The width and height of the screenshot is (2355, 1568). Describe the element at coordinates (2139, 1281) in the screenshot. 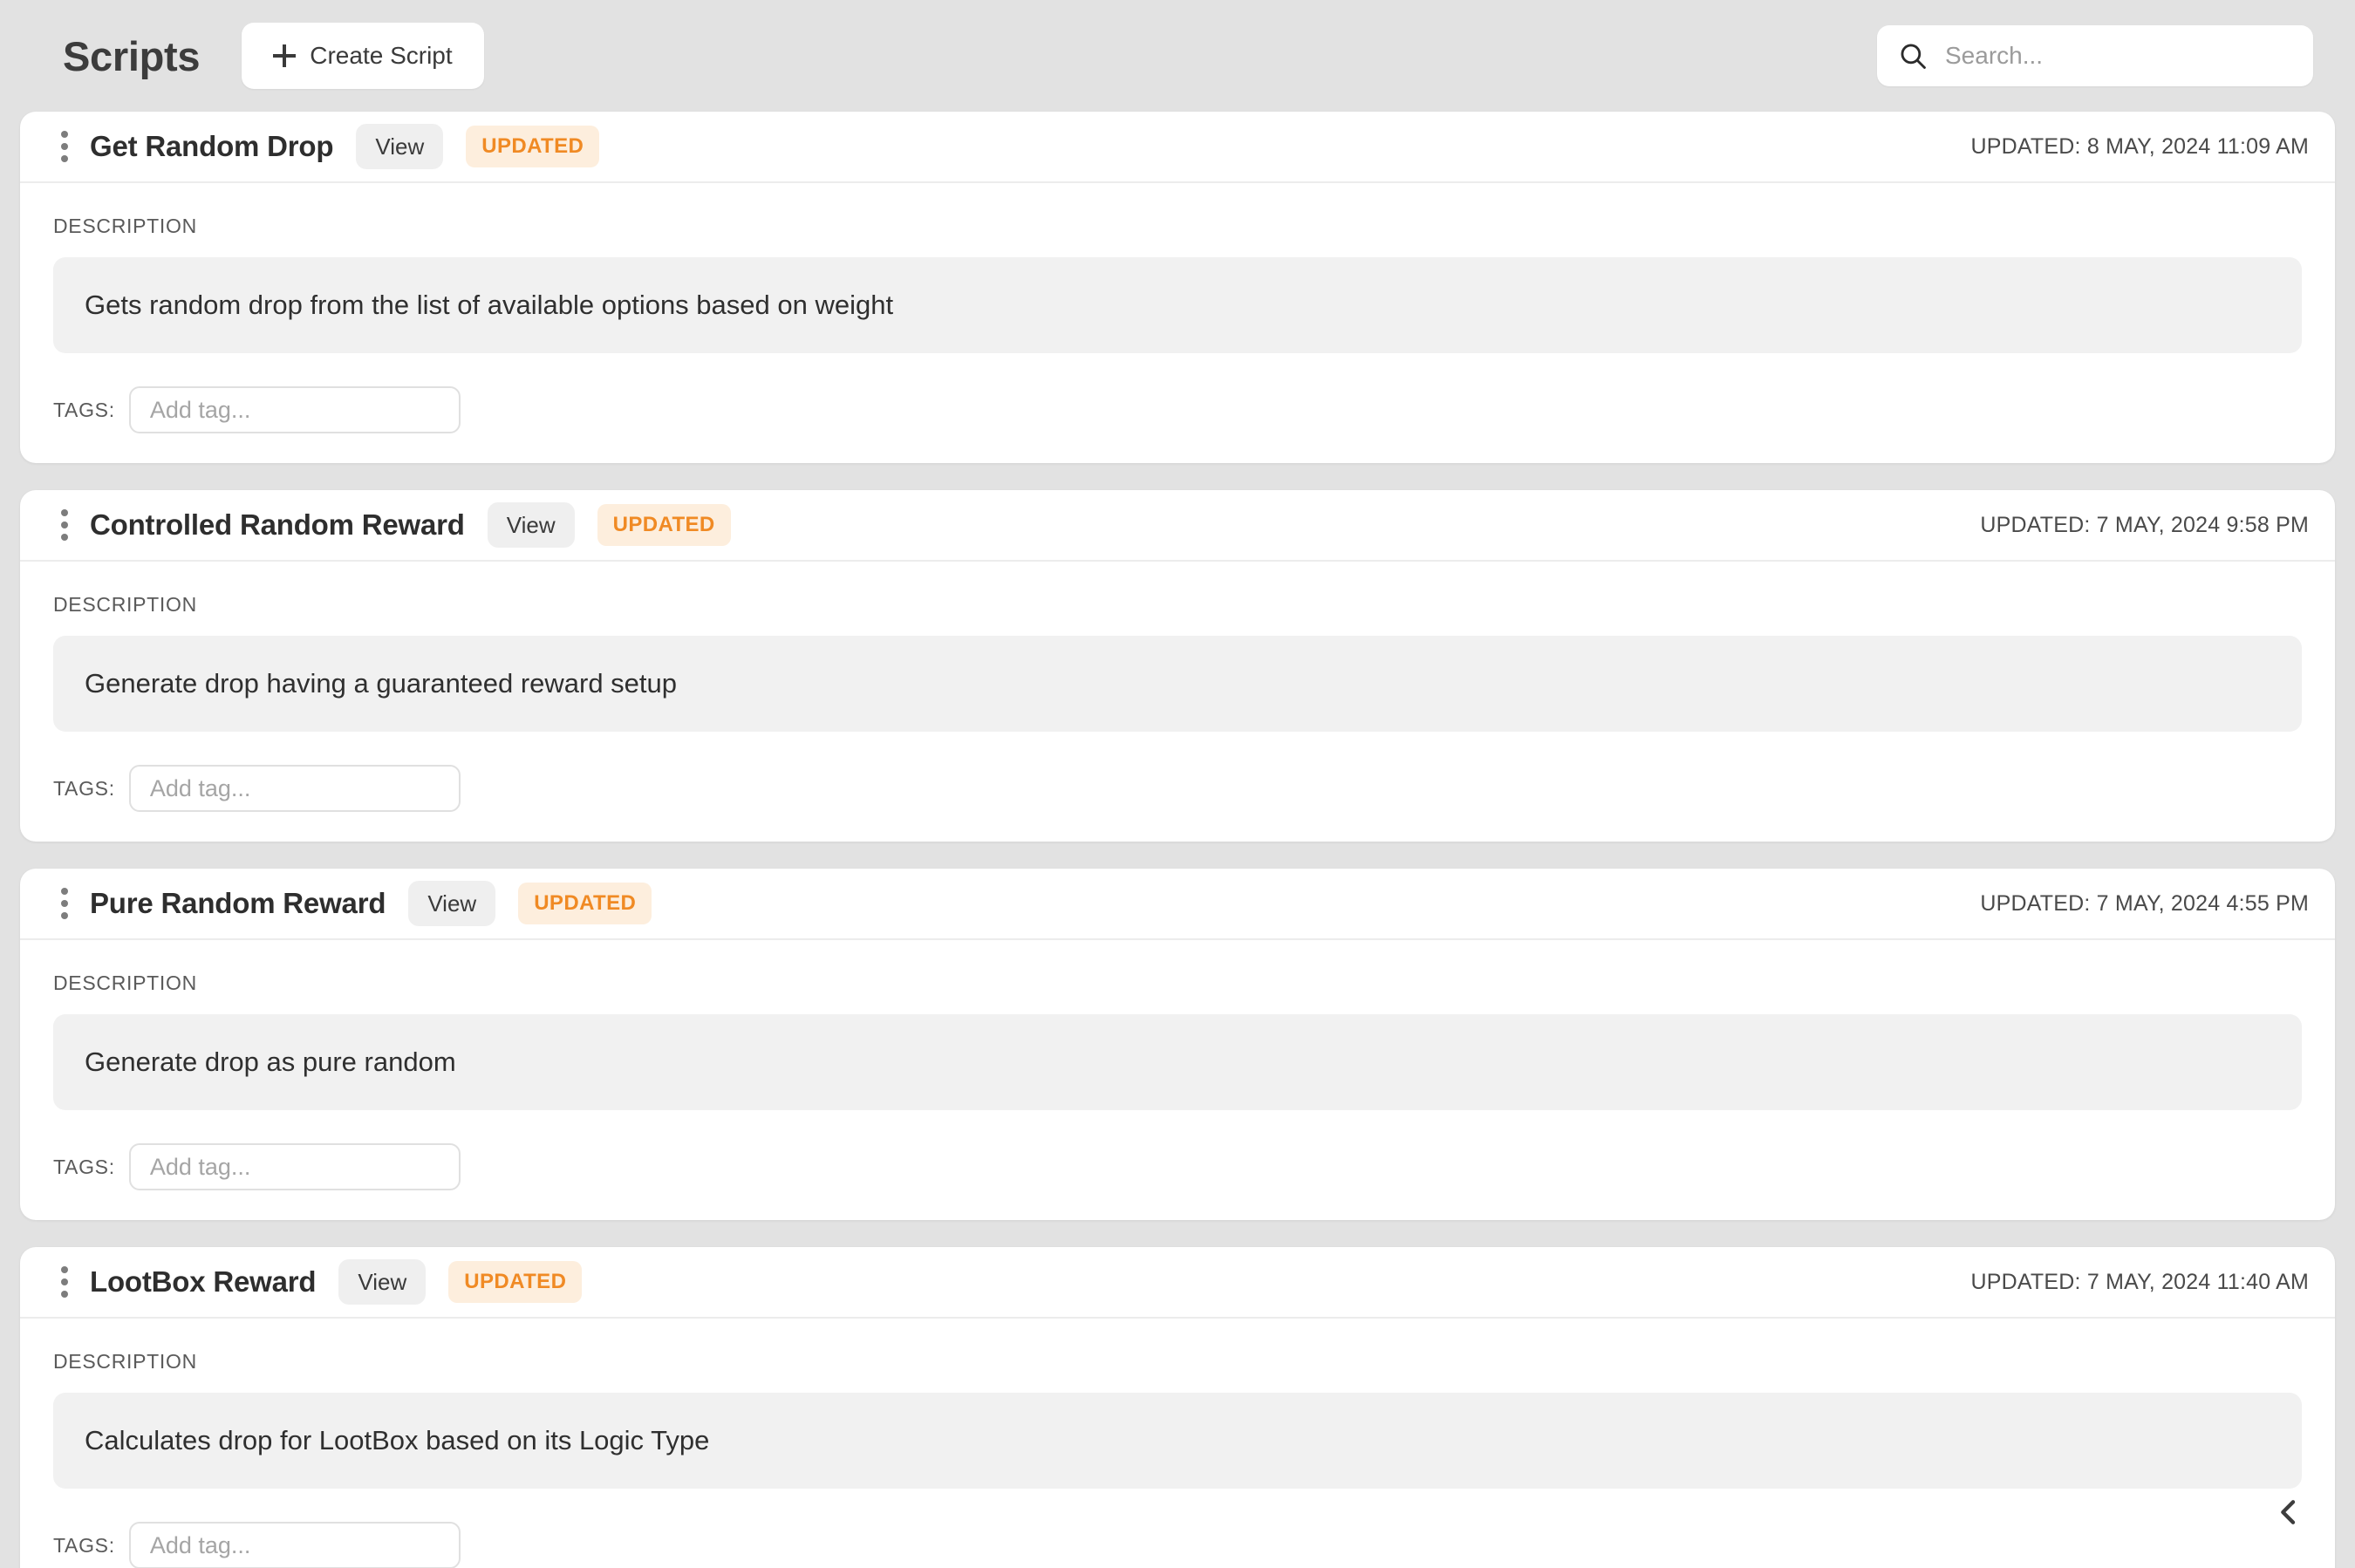

I see `updated-timestamp: UPDATED: 7 MAY, 2024 11:40 AM` at that location.